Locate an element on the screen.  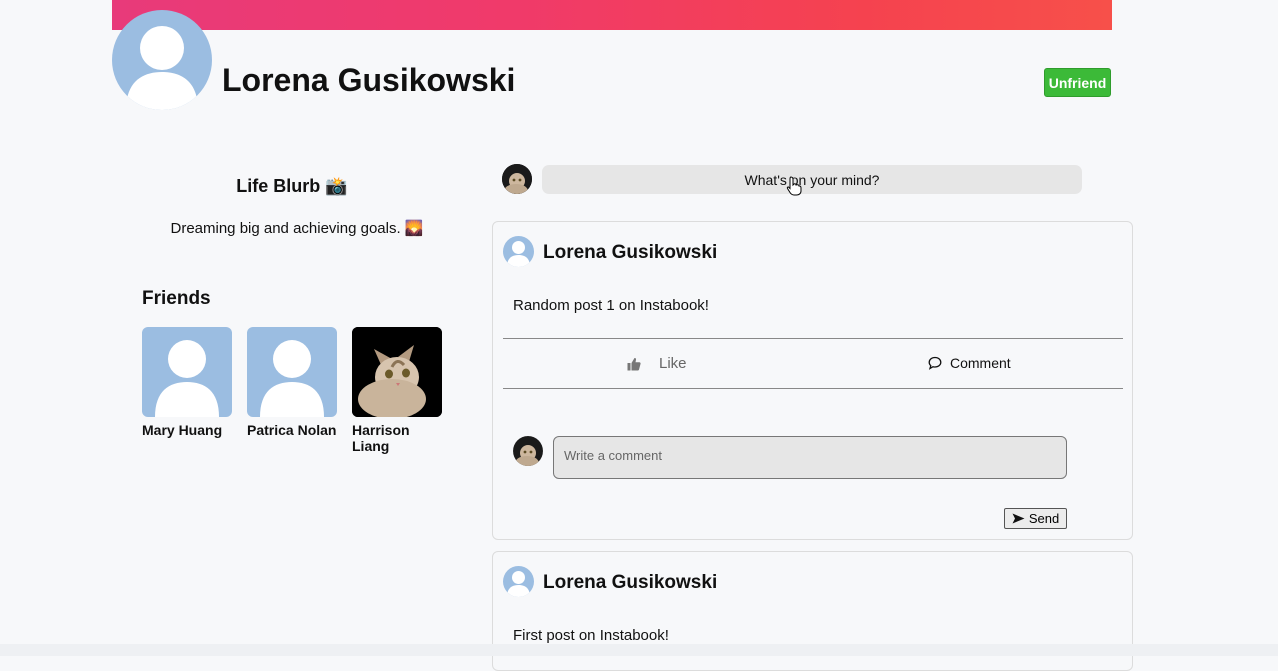
comment-label: Comment is located at coordinates (980, 363).